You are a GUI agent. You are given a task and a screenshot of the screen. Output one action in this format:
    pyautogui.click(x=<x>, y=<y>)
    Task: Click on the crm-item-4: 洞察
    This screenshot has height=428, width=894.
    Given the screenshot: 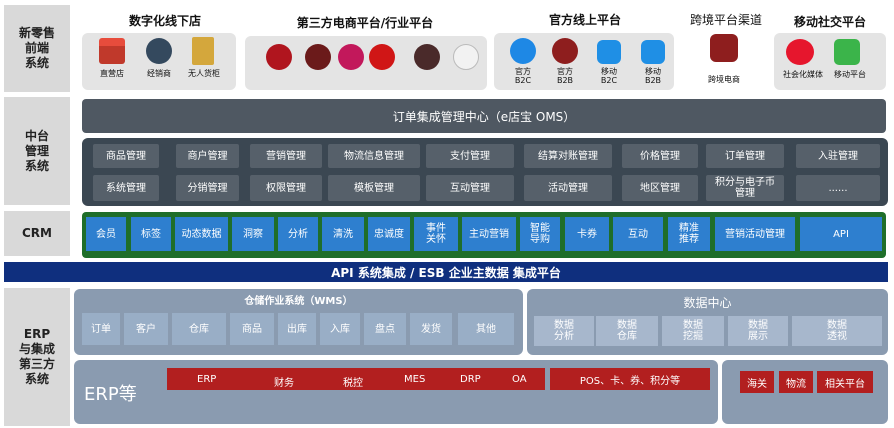 What is the action you would take?
    pyautogui.click(x=253, y=234)
    